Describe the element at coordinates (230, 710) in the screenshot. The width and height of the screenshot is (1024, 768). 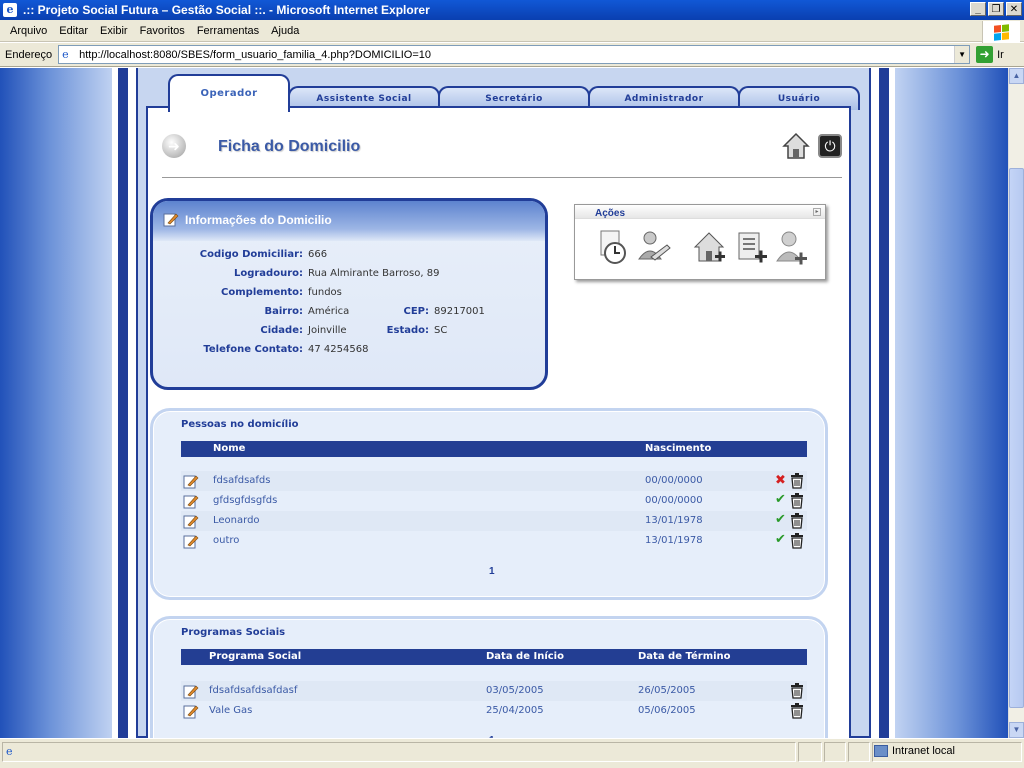
I see `programa-nome: Vale Gas` at that location.